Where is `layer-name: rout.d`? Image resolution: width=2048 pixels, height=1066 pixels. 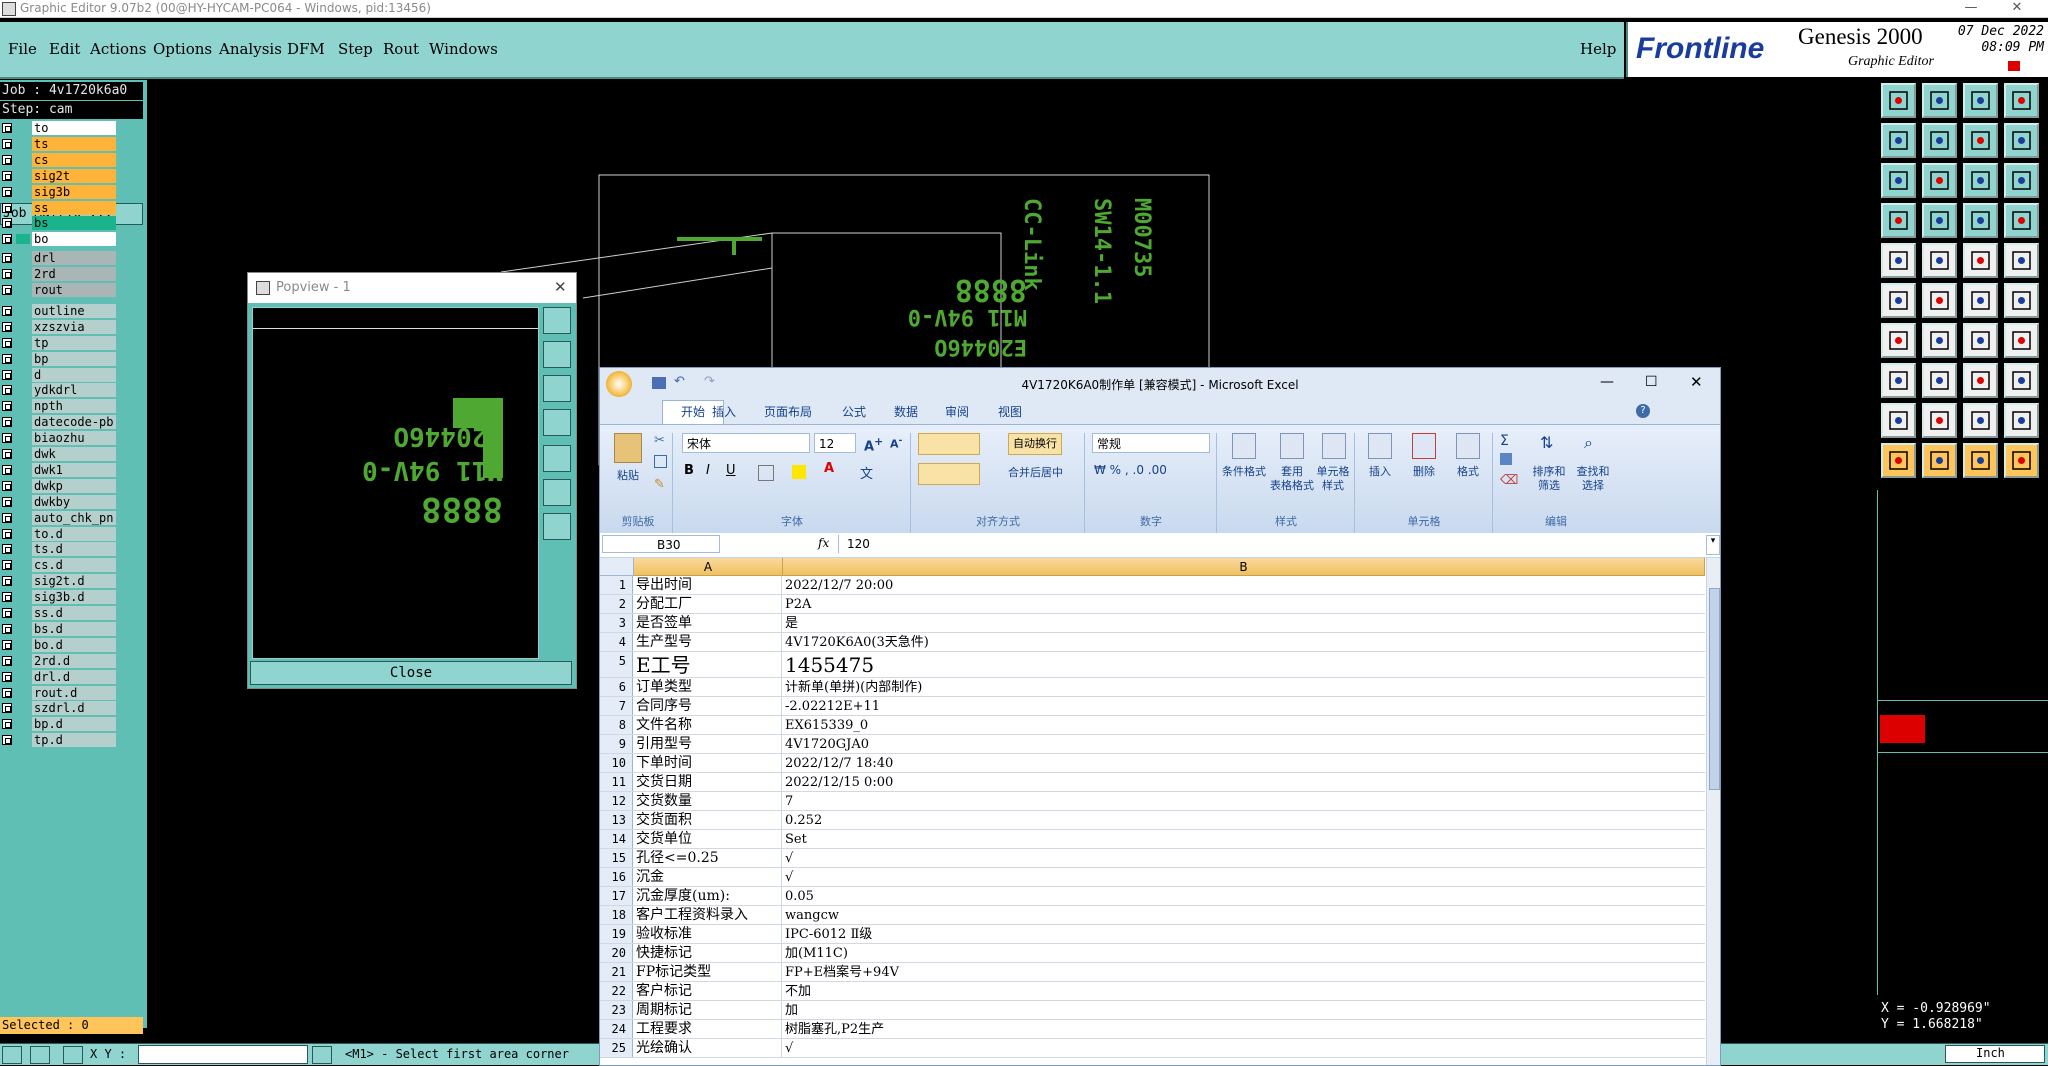
layer-name: rout.d is located at coordinates (74, 692).